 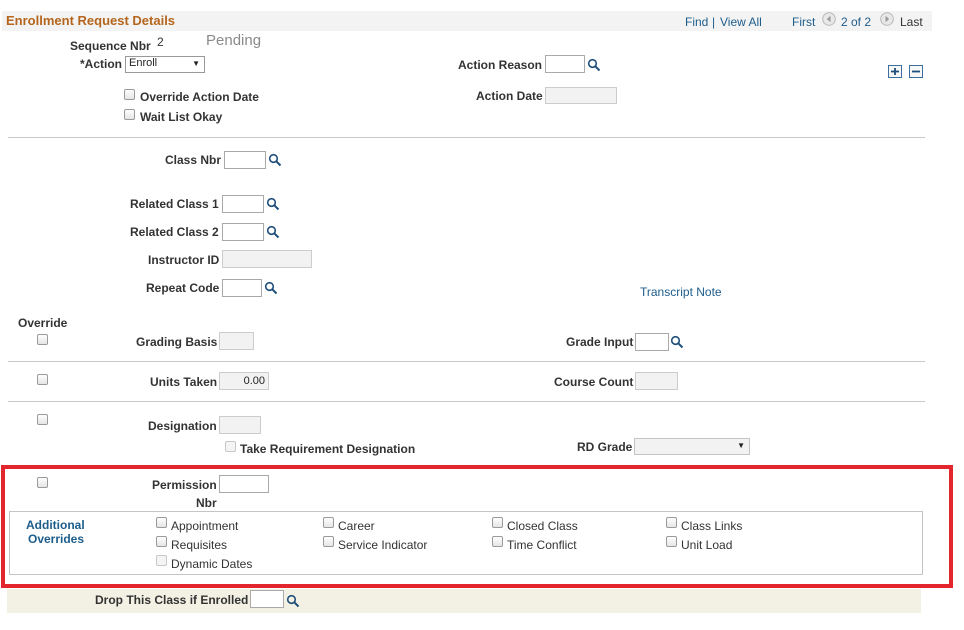 What do you see at coordinates (895, 71) in the screenshot?
I see `add-row-icon` at bounding box center [895, 71].